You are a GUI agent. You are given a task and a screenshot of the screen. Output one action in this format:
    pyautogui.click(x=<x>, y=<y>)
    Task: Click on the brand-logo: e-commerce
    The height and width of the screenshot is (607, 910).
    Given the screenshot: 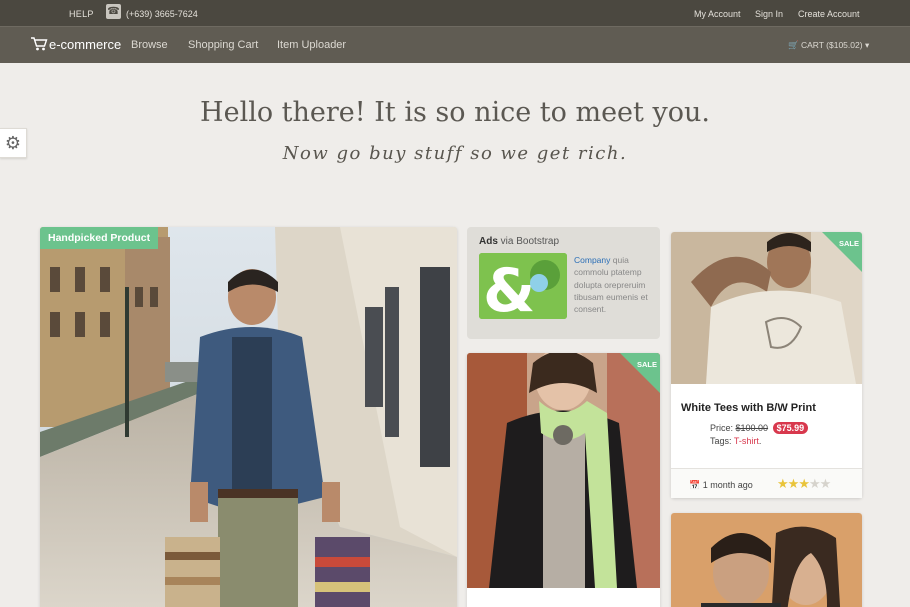 What is the action you would take?
    pyautogui.click(x=75, y=44)
    